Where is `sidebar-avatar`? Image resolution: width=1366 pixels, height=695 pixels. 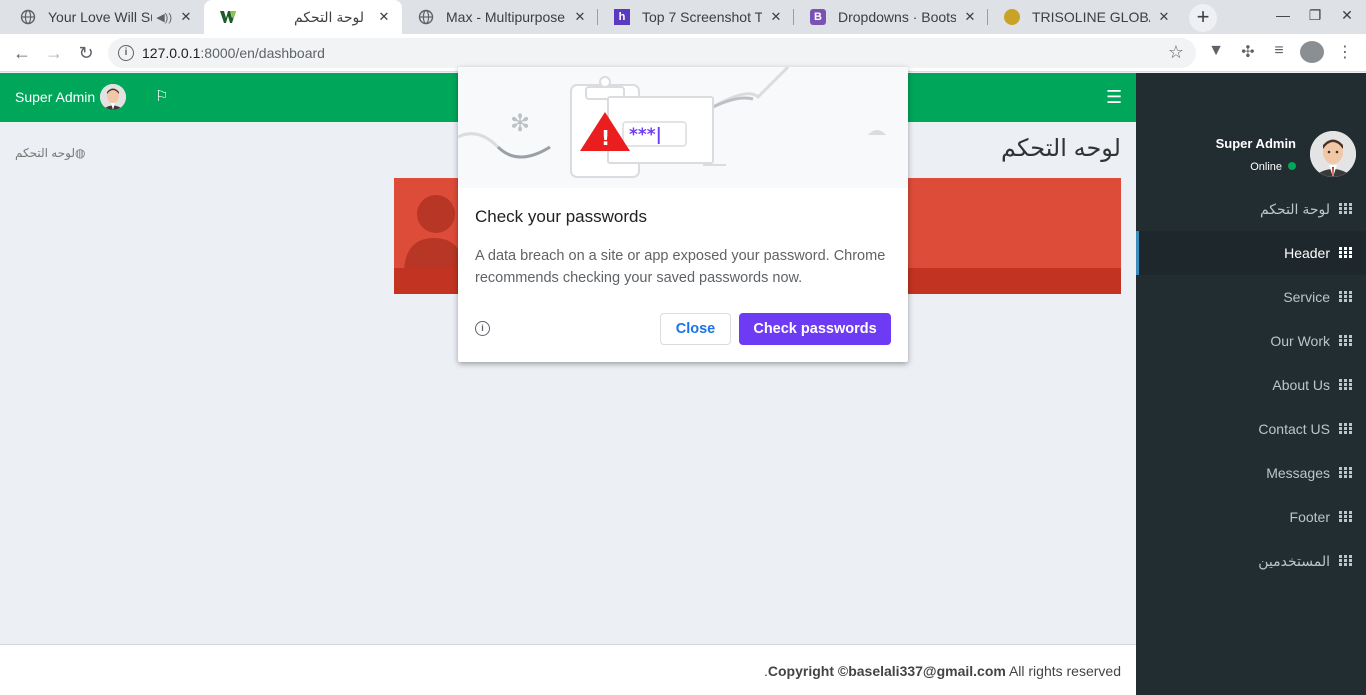 sidebar-avatar is located at coordinates (1333, 154).